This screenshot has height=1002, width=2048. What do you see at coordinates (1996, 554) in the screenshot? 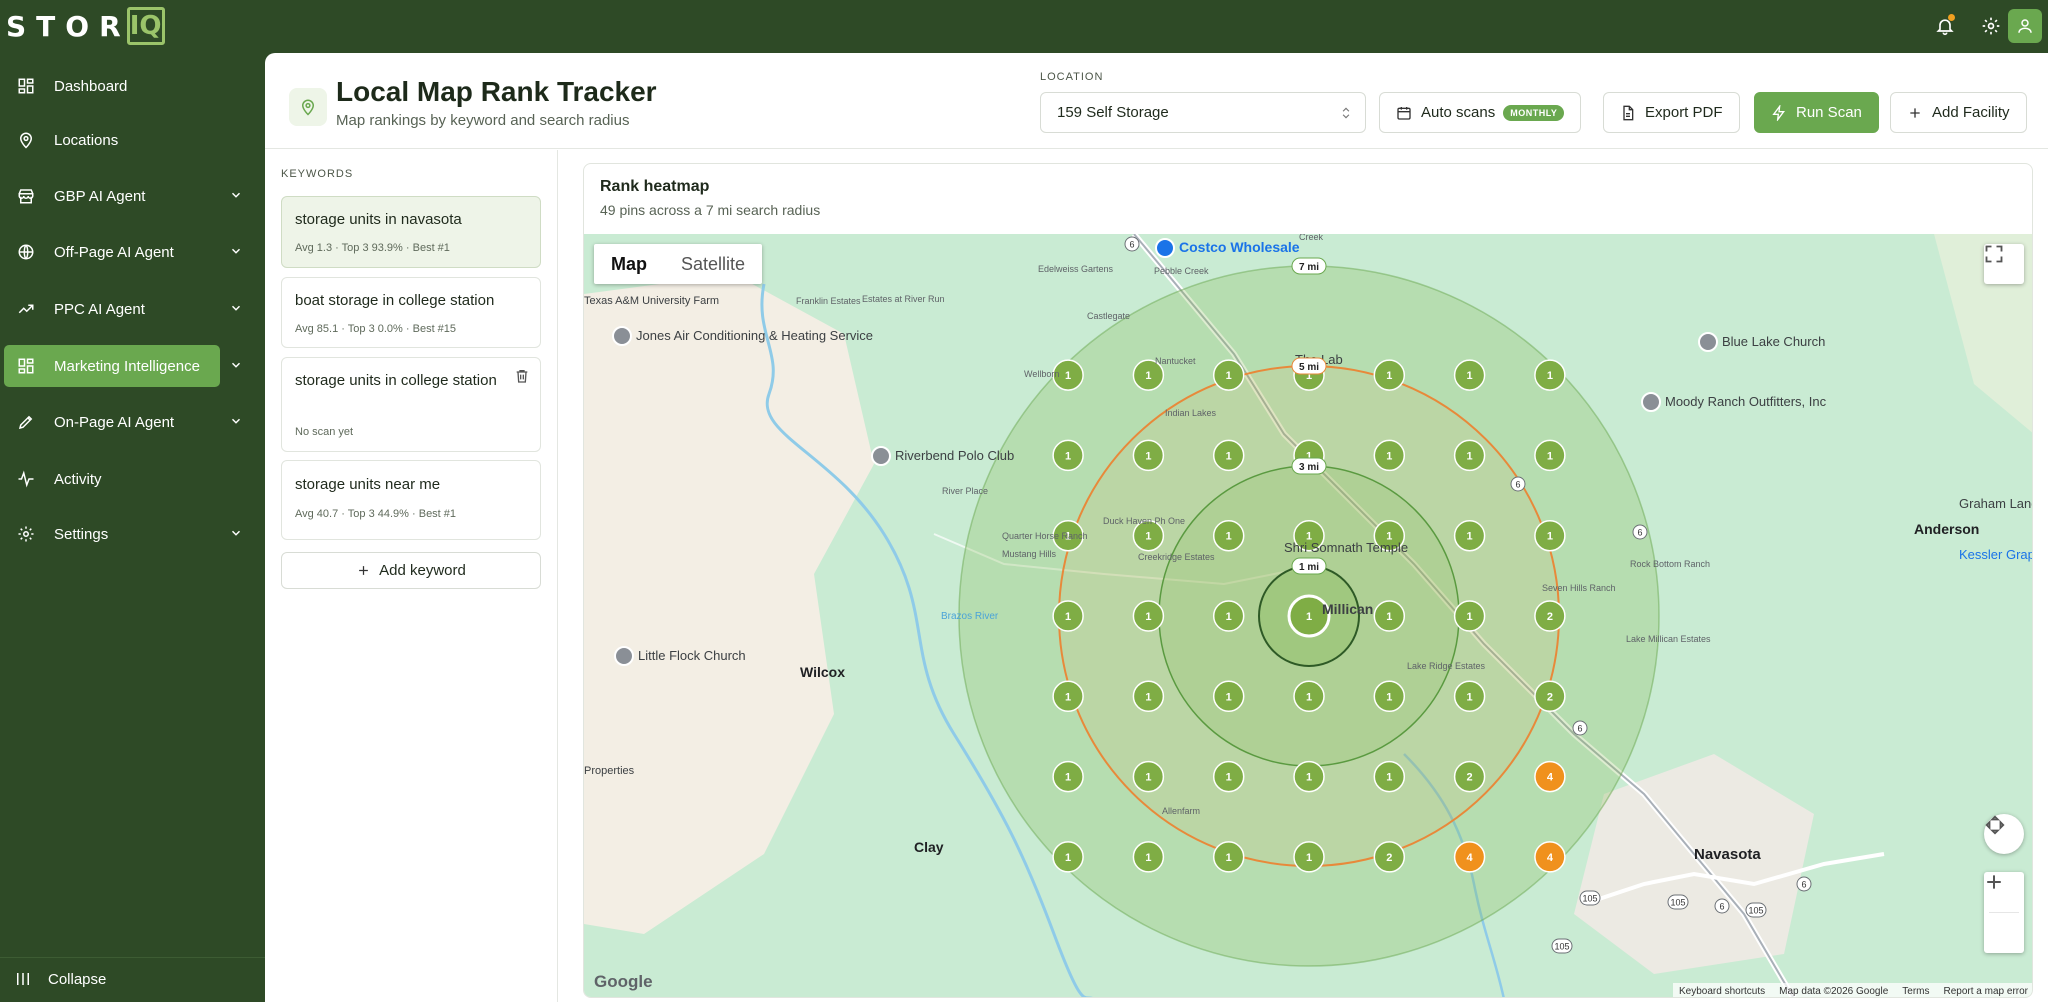
I see `map-place: Kessler Grap` at bounding box center [1996, 554].